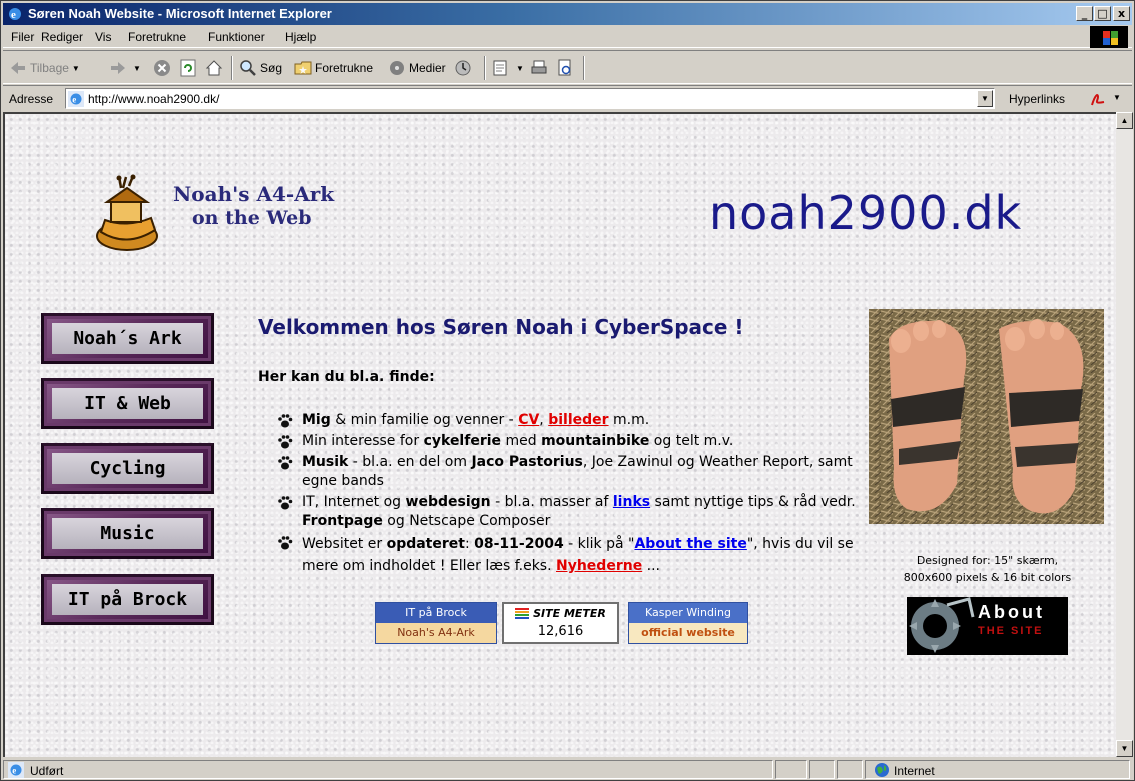 Image resolution: width=1135 pixels, height=781 pixels. I want to click on acrobat-icon, so click(1098, 99).